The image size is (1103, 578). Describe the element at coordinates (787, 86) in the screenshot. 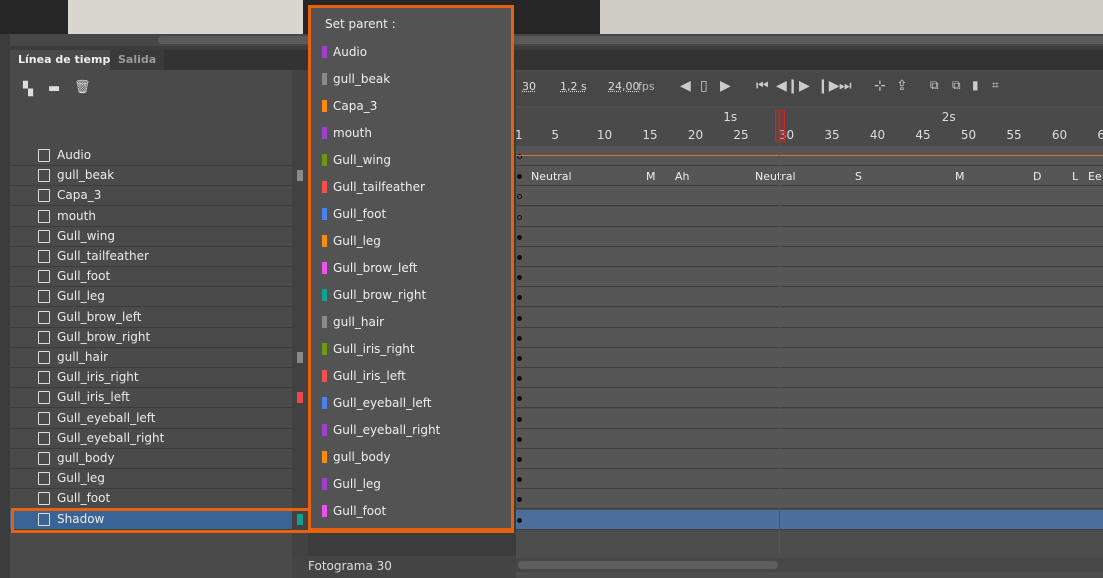

I see `step-back-icon: ◀❙` at that location.